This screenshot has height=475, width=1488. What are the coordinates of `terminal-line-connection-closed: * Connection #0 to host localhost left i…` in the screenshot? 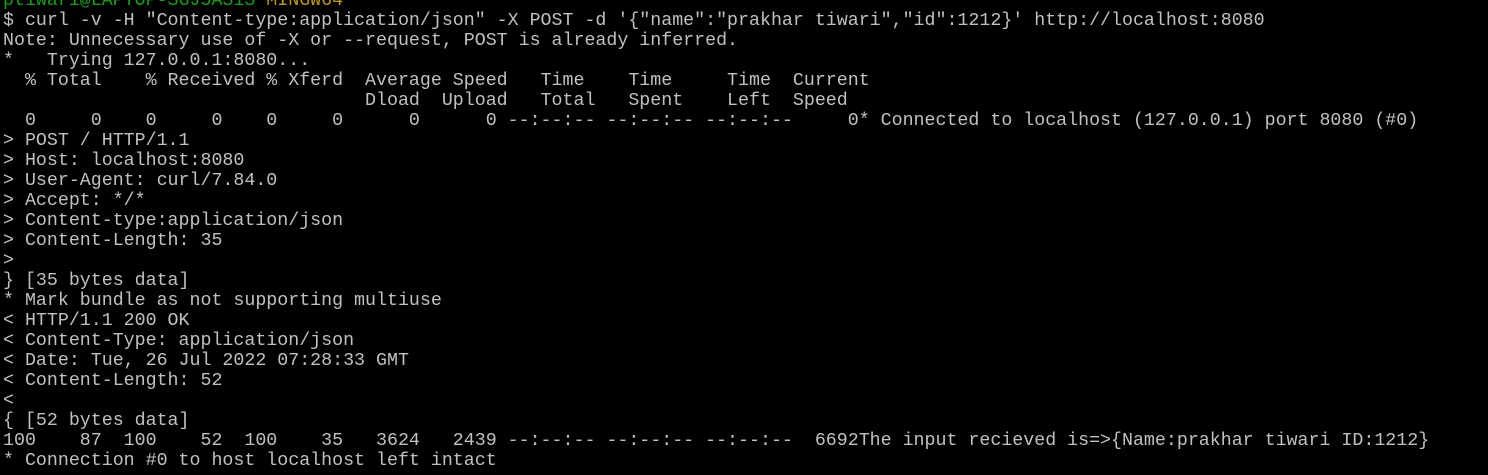 It's located at (250, 461).